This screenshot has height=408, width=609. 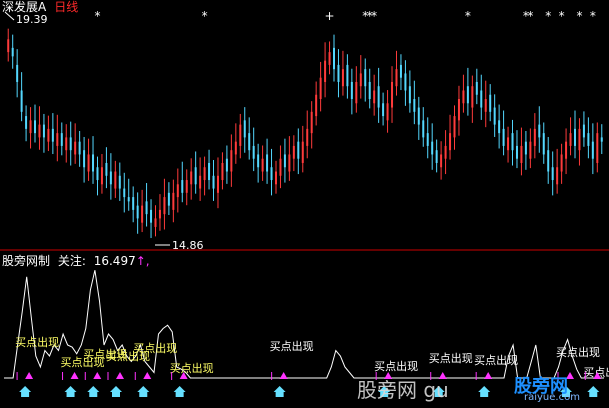 What do you see at coordinates (71, 261) in the screenshot?
I see `focus-label: 关注:` at bounding box center [71, 261].